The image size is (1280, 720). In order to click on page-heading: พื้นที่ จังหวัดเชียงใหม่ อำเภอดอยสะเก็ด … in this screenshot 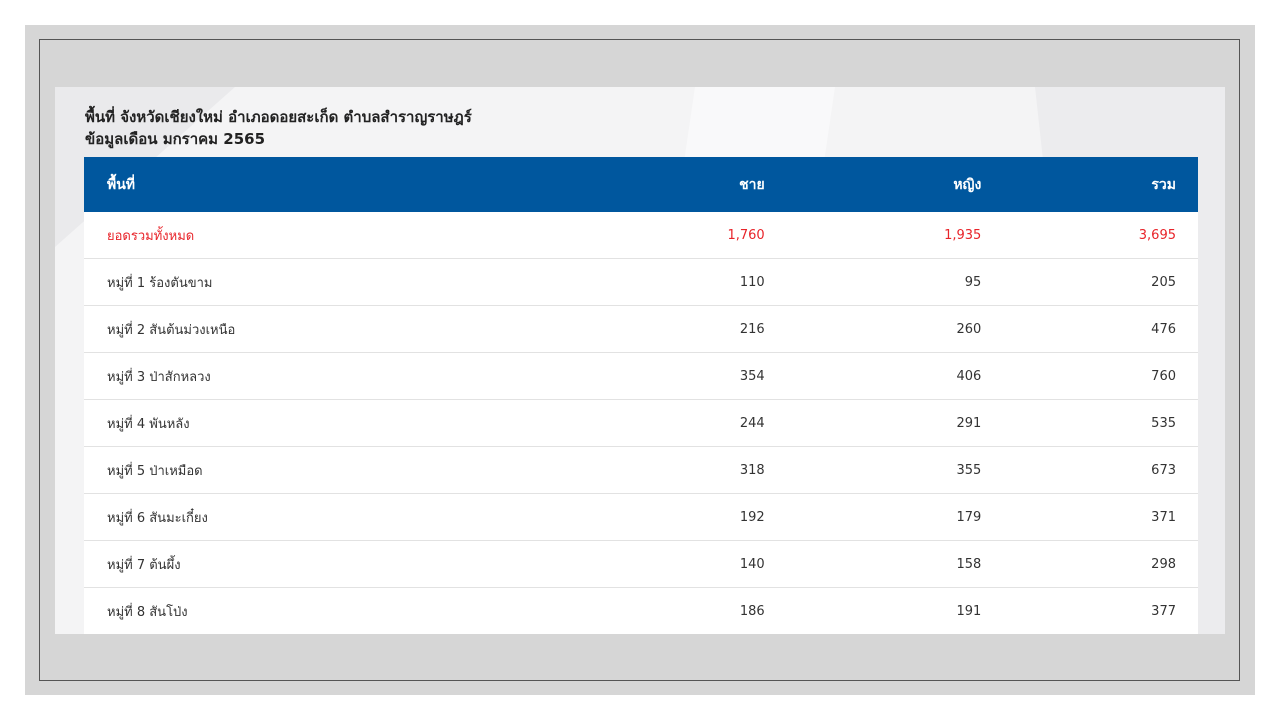, I will do `click(278, 128)`.